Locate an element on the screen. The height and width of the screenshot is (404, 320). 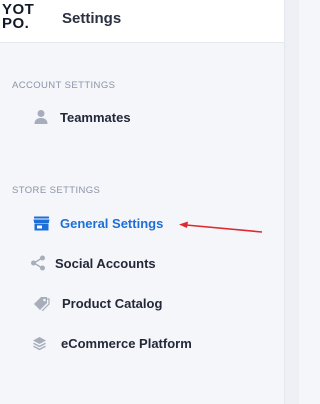
share-icon is located at coordinates (38, 263).